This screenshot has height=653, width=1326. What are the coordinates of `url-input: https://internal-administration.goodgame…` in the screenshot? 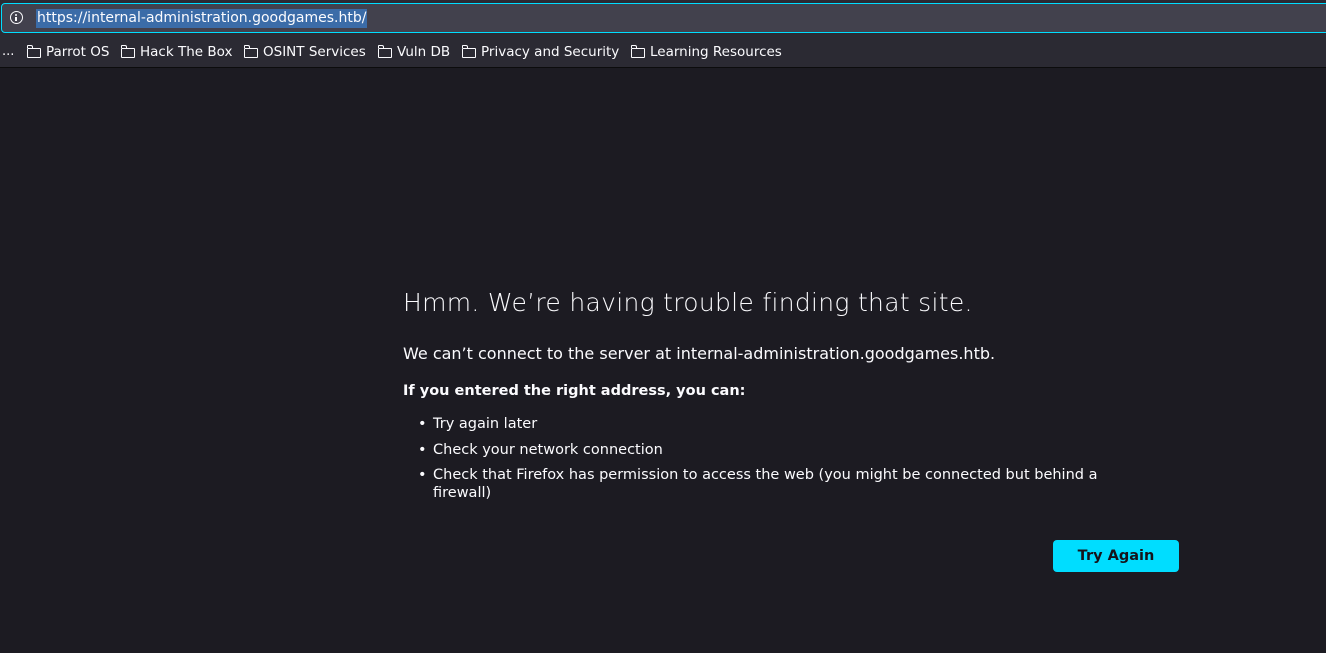 It's located at (202, 18).